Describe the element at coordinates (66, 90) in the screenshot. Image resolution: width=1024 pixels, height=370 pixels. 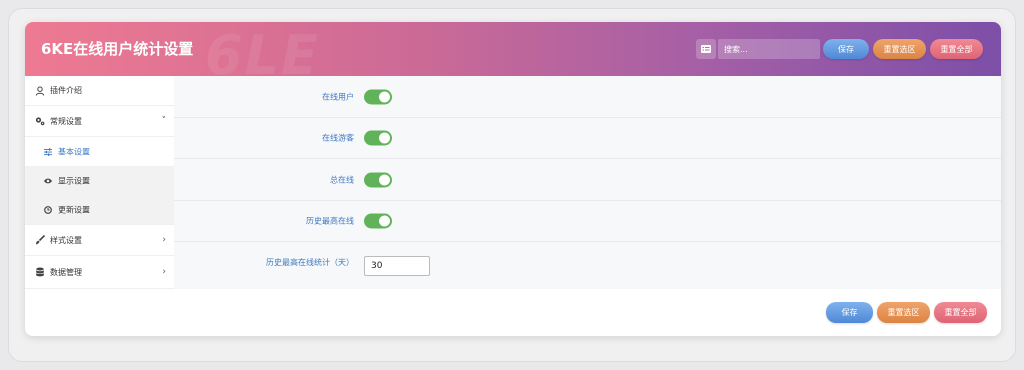
I see `sidebar-item-label: 插件介绍` at that location.